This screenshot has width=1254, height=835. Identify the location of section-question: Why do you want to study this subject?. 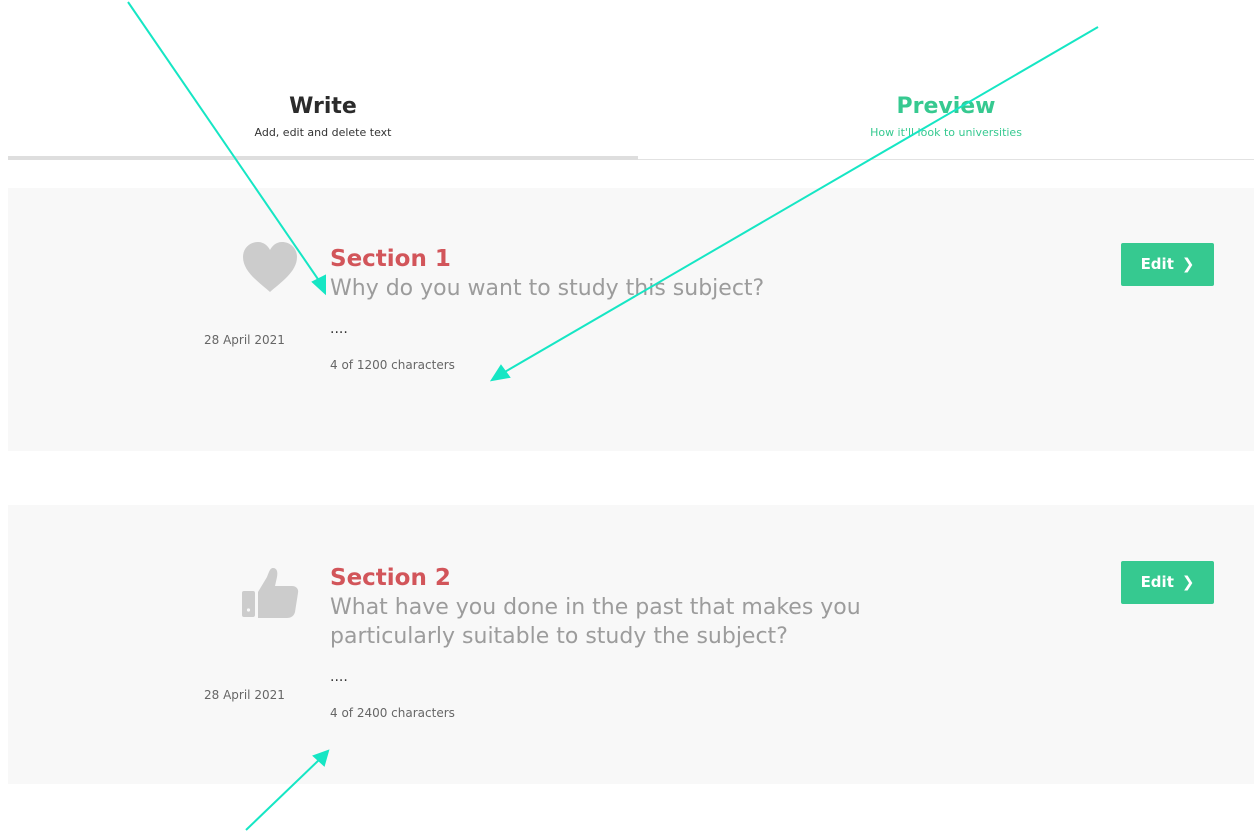
(547, 288).